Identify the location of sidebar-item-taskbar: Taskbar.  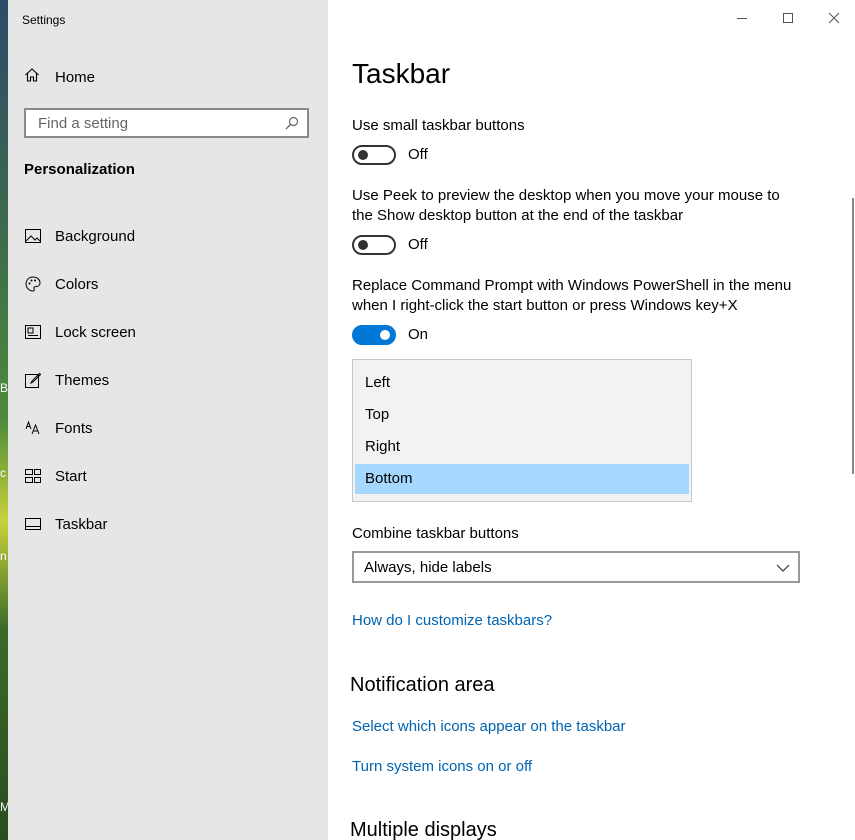
(168, 524).